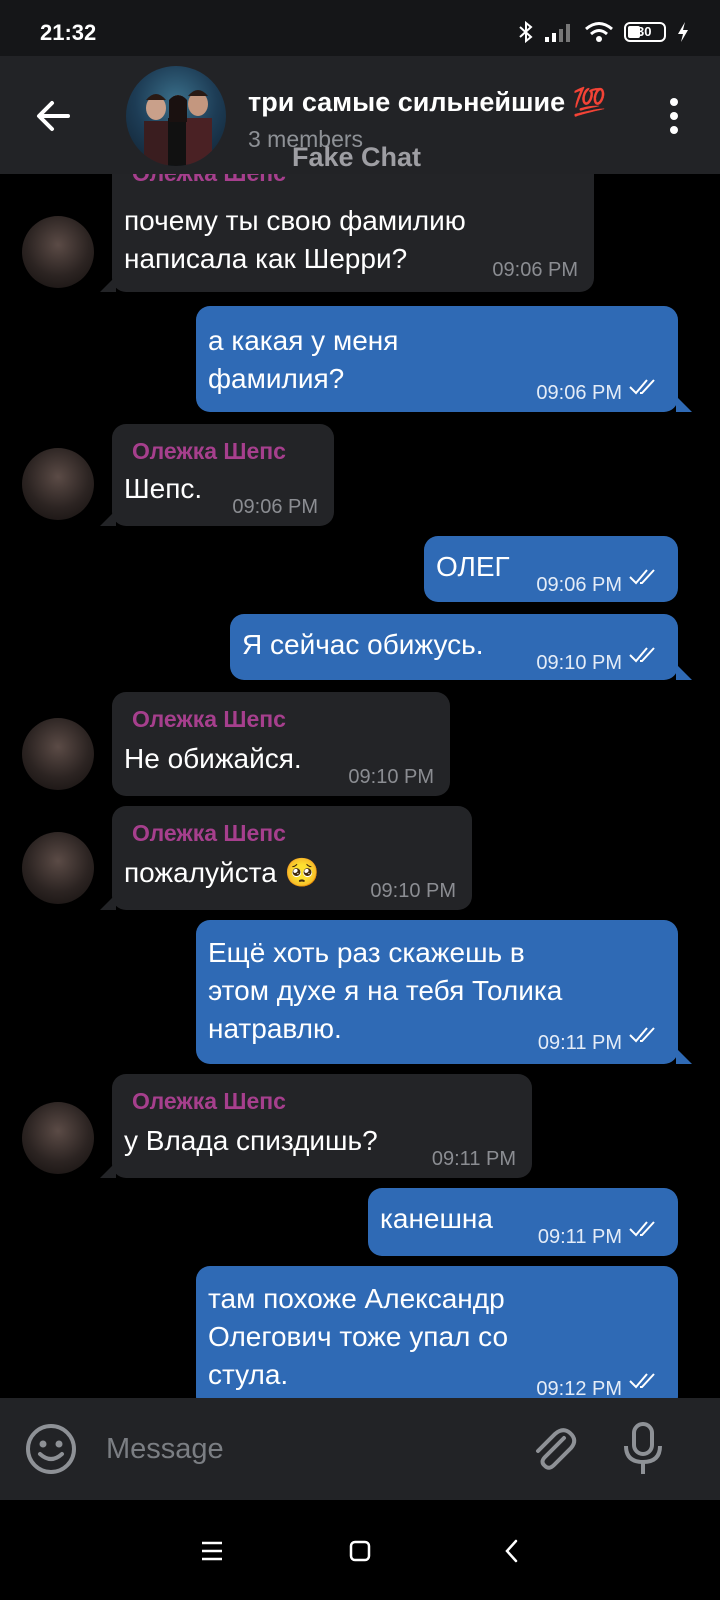  I want to click on message-bubble-outgoing: Я сейчас обижусь. 09:10 PM, so click(461, 647).